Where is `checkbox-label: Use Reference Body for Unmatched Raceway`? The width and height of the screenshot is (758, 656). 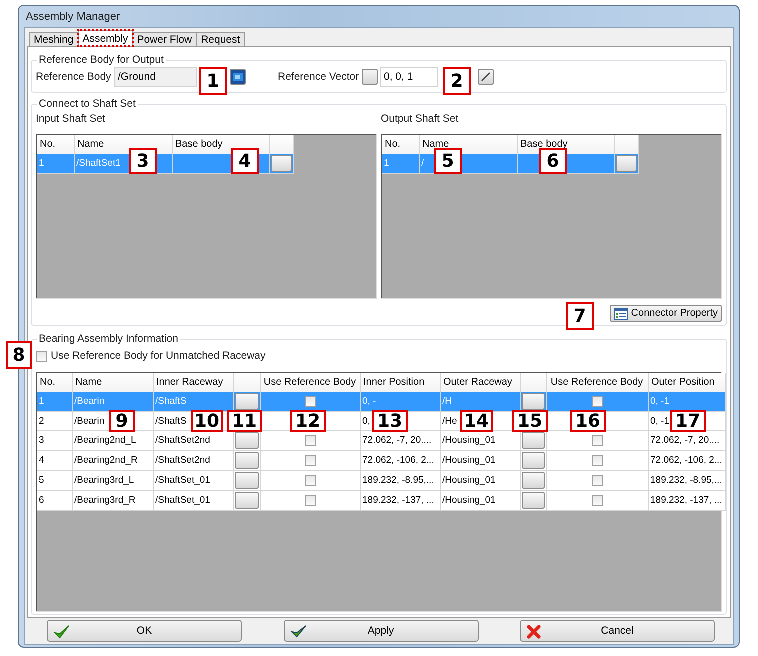
checkbox-label: Use Reference Body for Unmatched Raceway is located at coordinates (158, 356).